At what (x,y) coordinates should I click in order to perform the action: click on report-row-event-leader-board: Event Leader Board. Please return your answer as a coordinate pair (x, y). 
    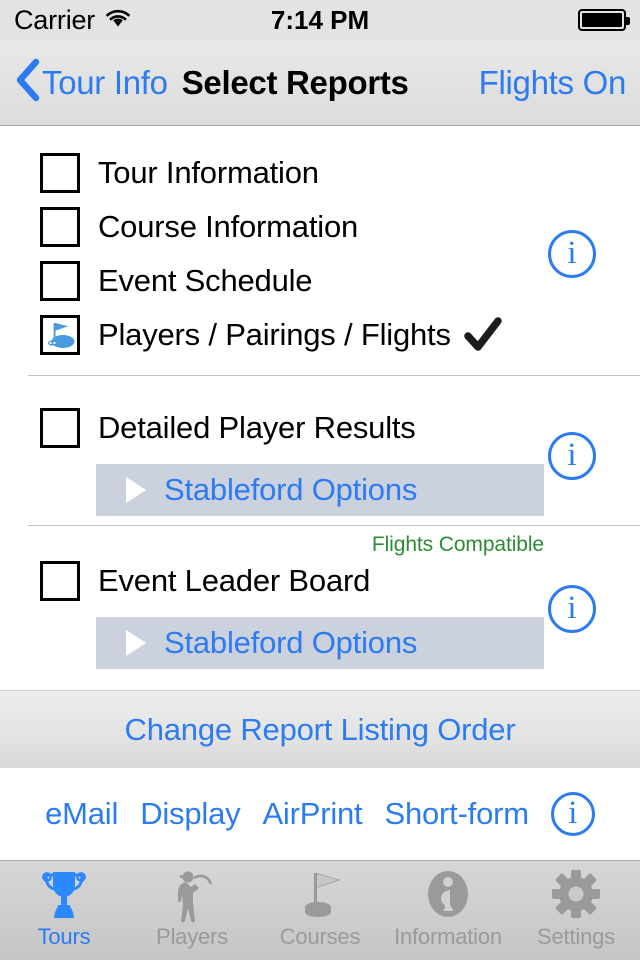
    Looking at the image, I should click on (185, 581).